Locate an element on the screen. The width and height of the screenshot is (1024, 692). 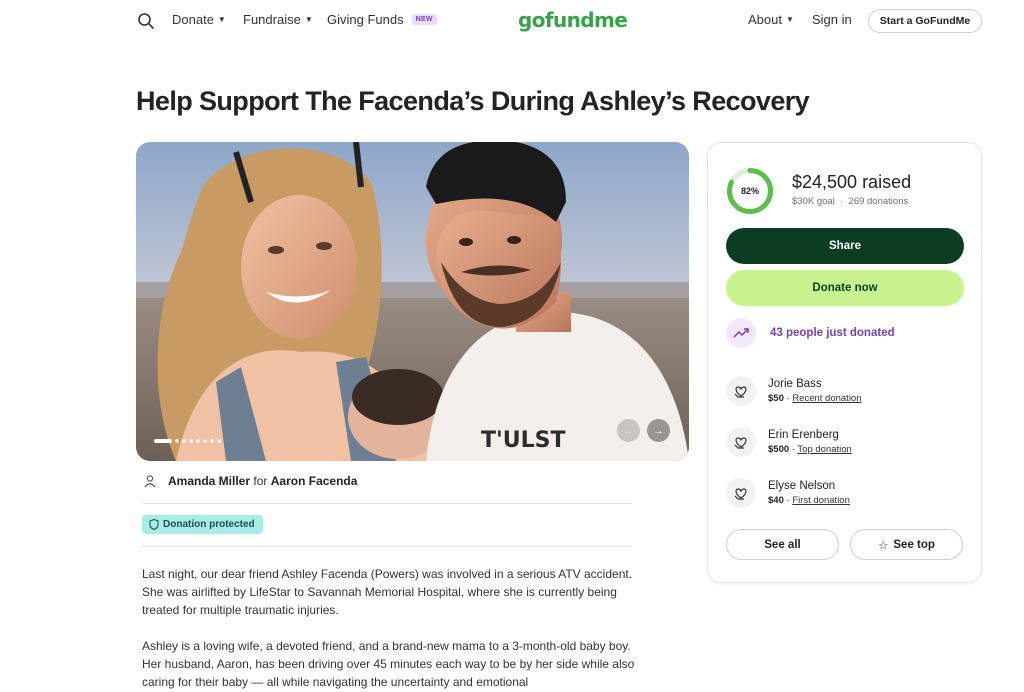
gallery-next-button: → is located at coordinates (658, 430).